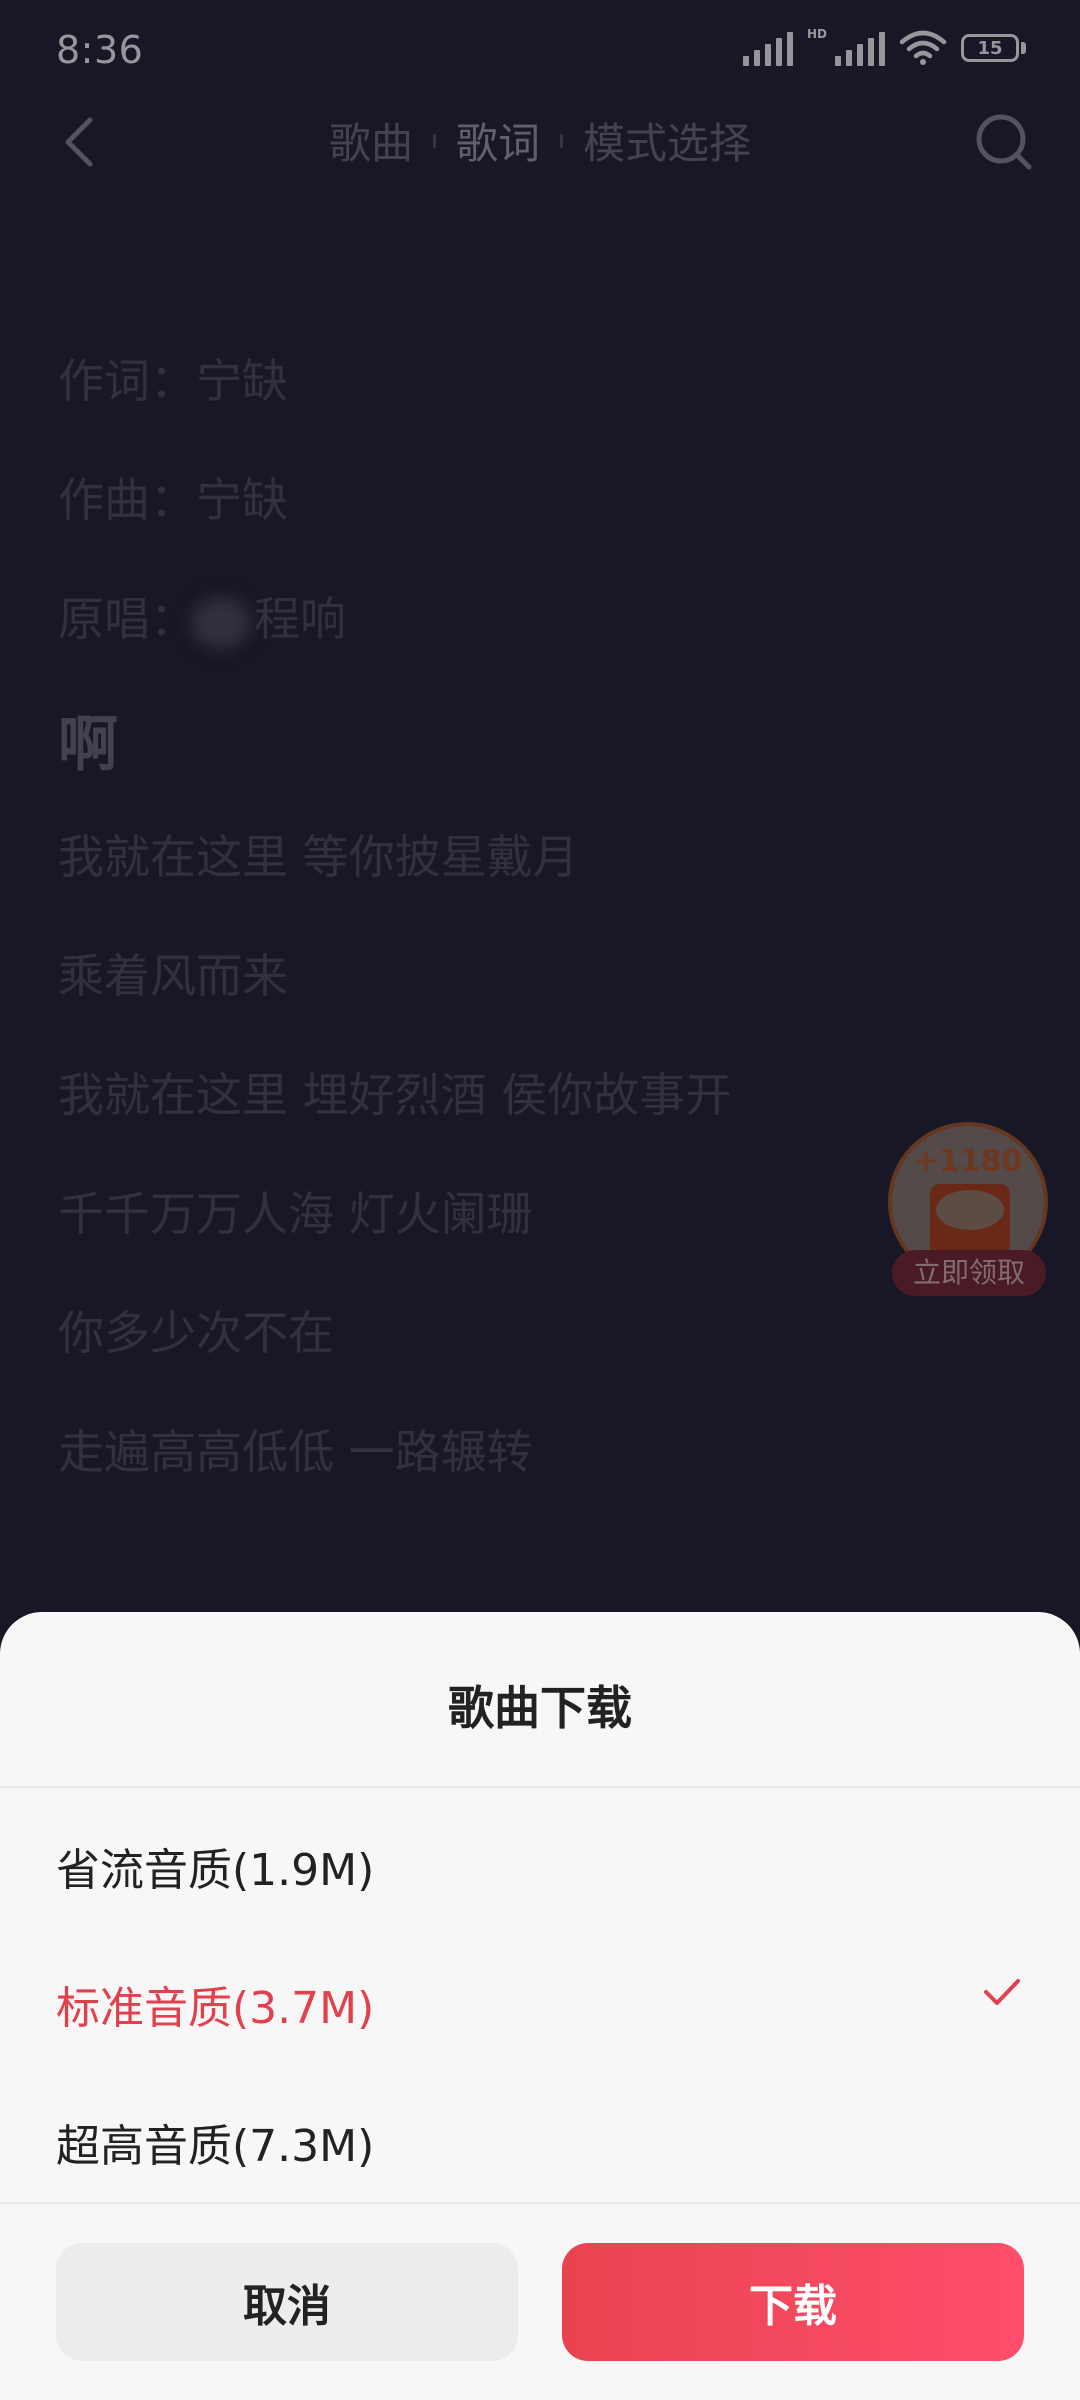 This screenshot has height=2400, width=1080. Describe the element at coordinates (540, 1856) in the screenshot. I see `quality-option-economy: 省流音质(1.9M)` at that location.